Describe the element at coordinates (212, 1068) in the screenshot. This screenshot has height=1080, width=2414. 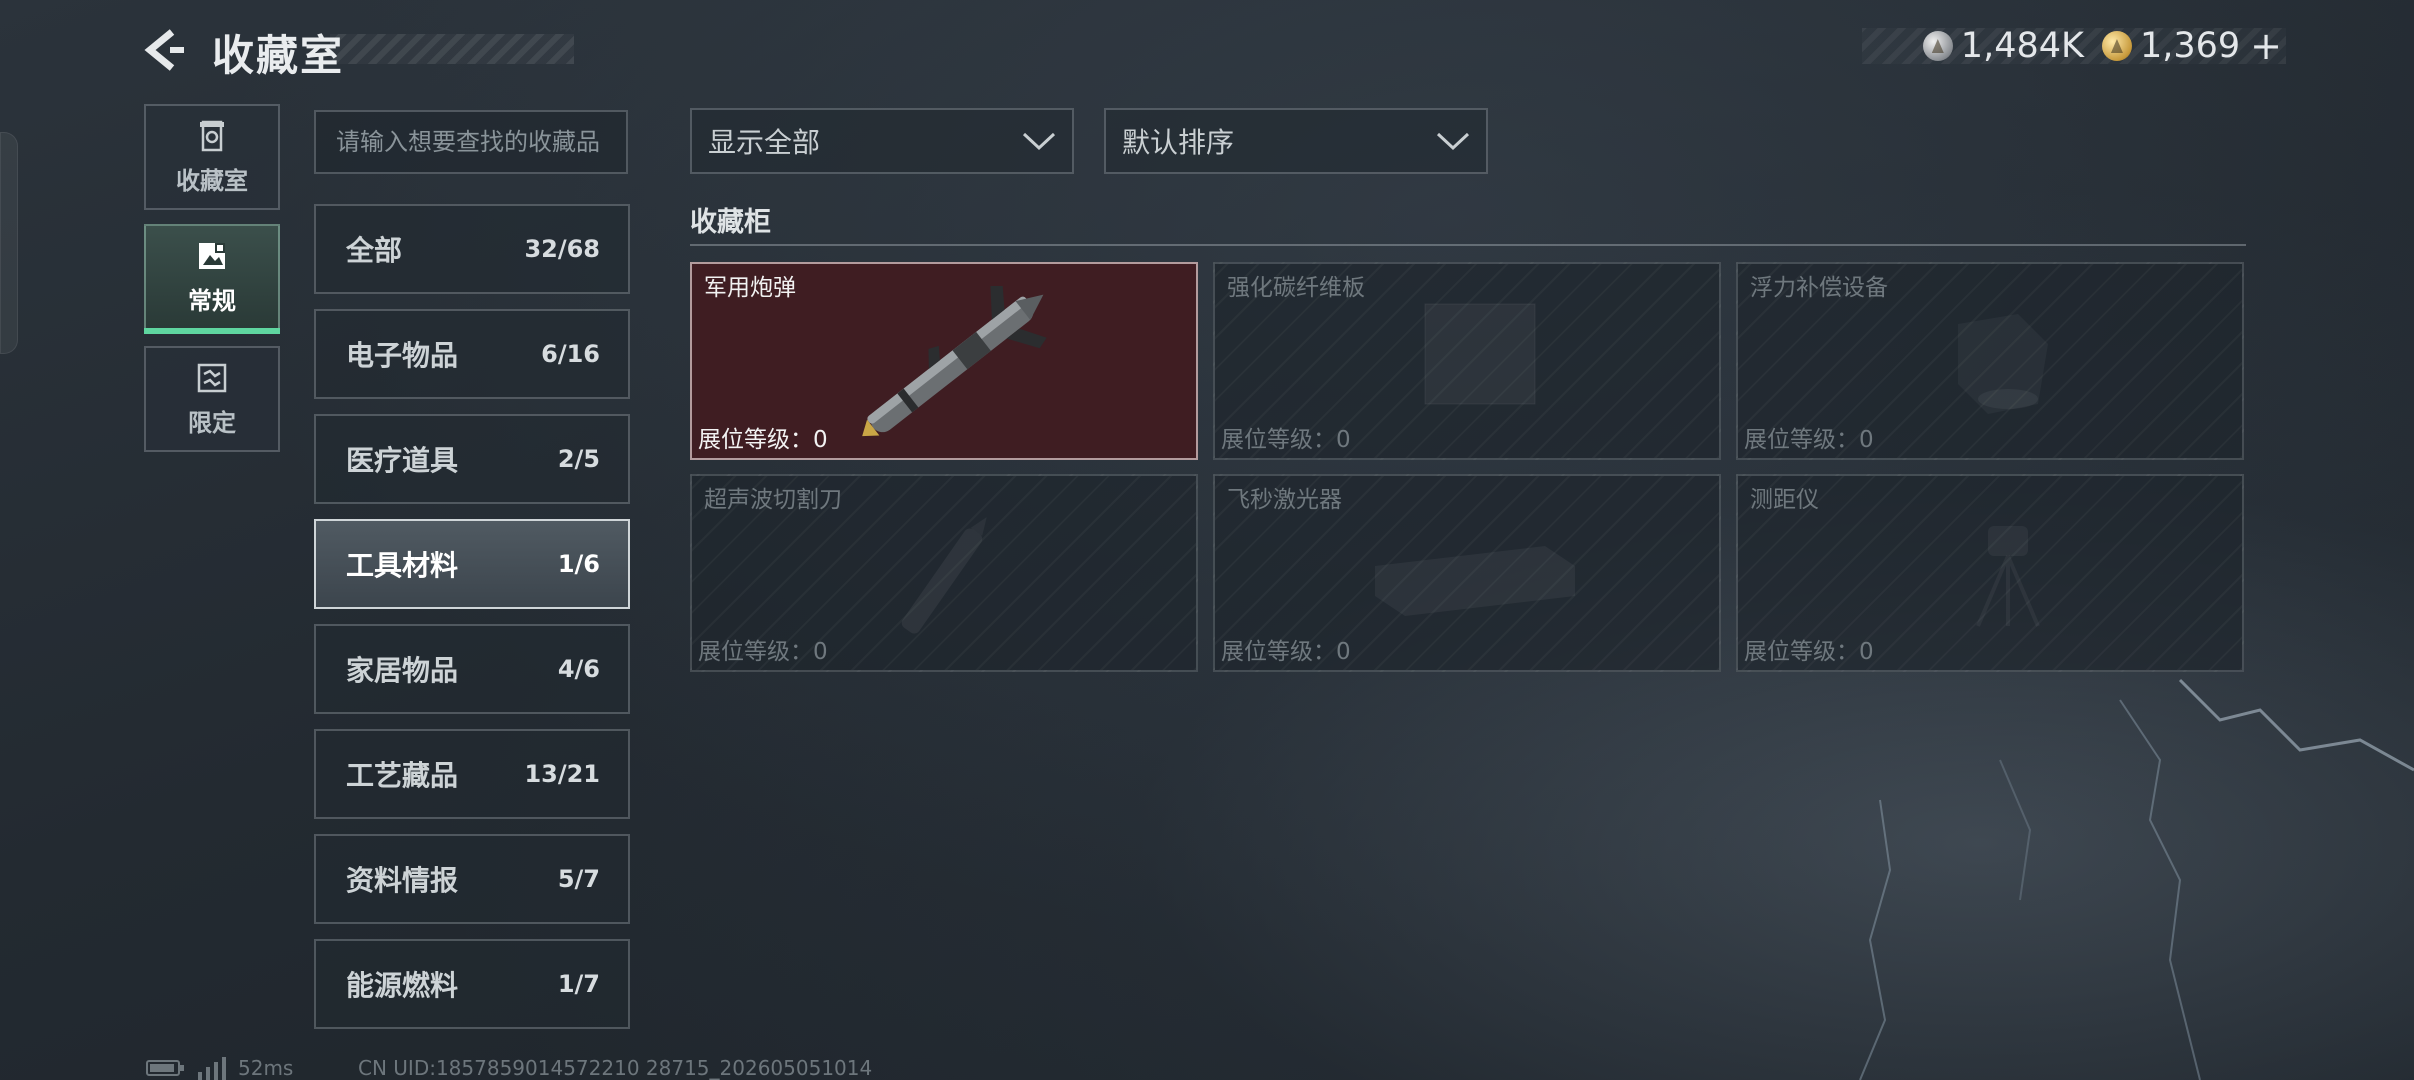
I see `signal-icon` at that location.